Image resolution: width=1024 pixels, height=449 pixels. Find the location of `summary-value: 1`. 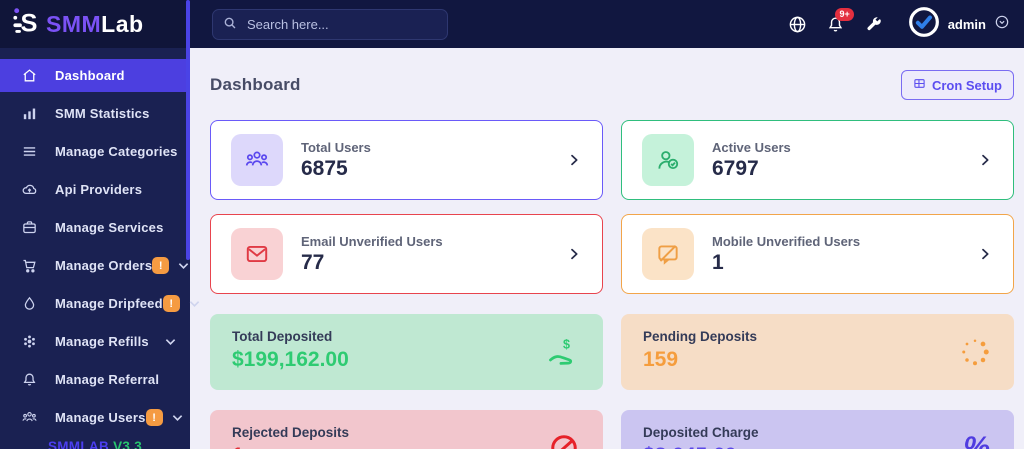

summary-value: 1 is located at coordinates (406, 446).